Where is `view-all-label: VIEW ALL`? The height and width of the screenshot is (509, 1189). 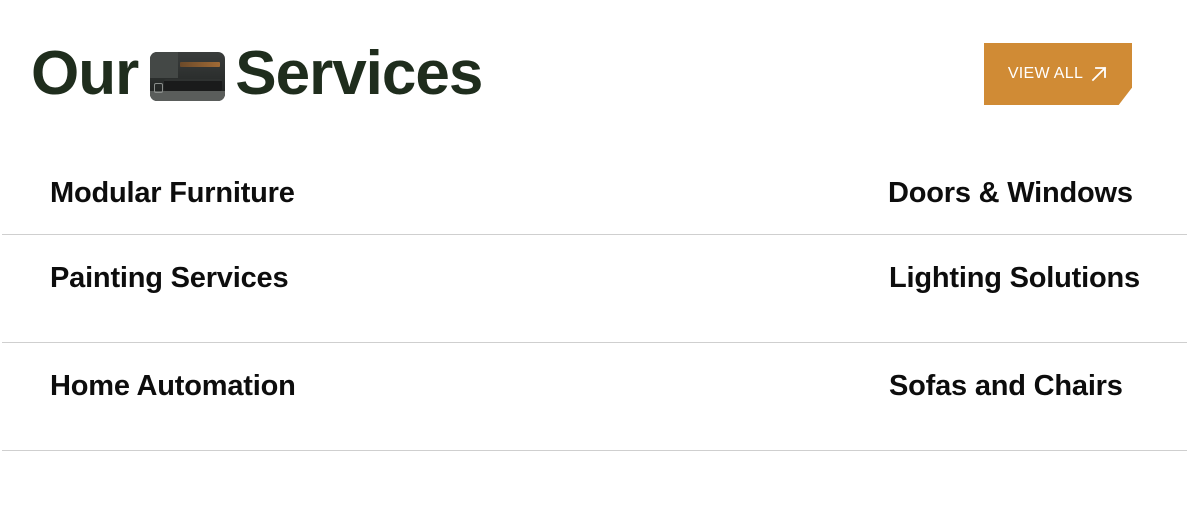 view-all-label: VIEW ALL is located at coordinates (1045, 73).